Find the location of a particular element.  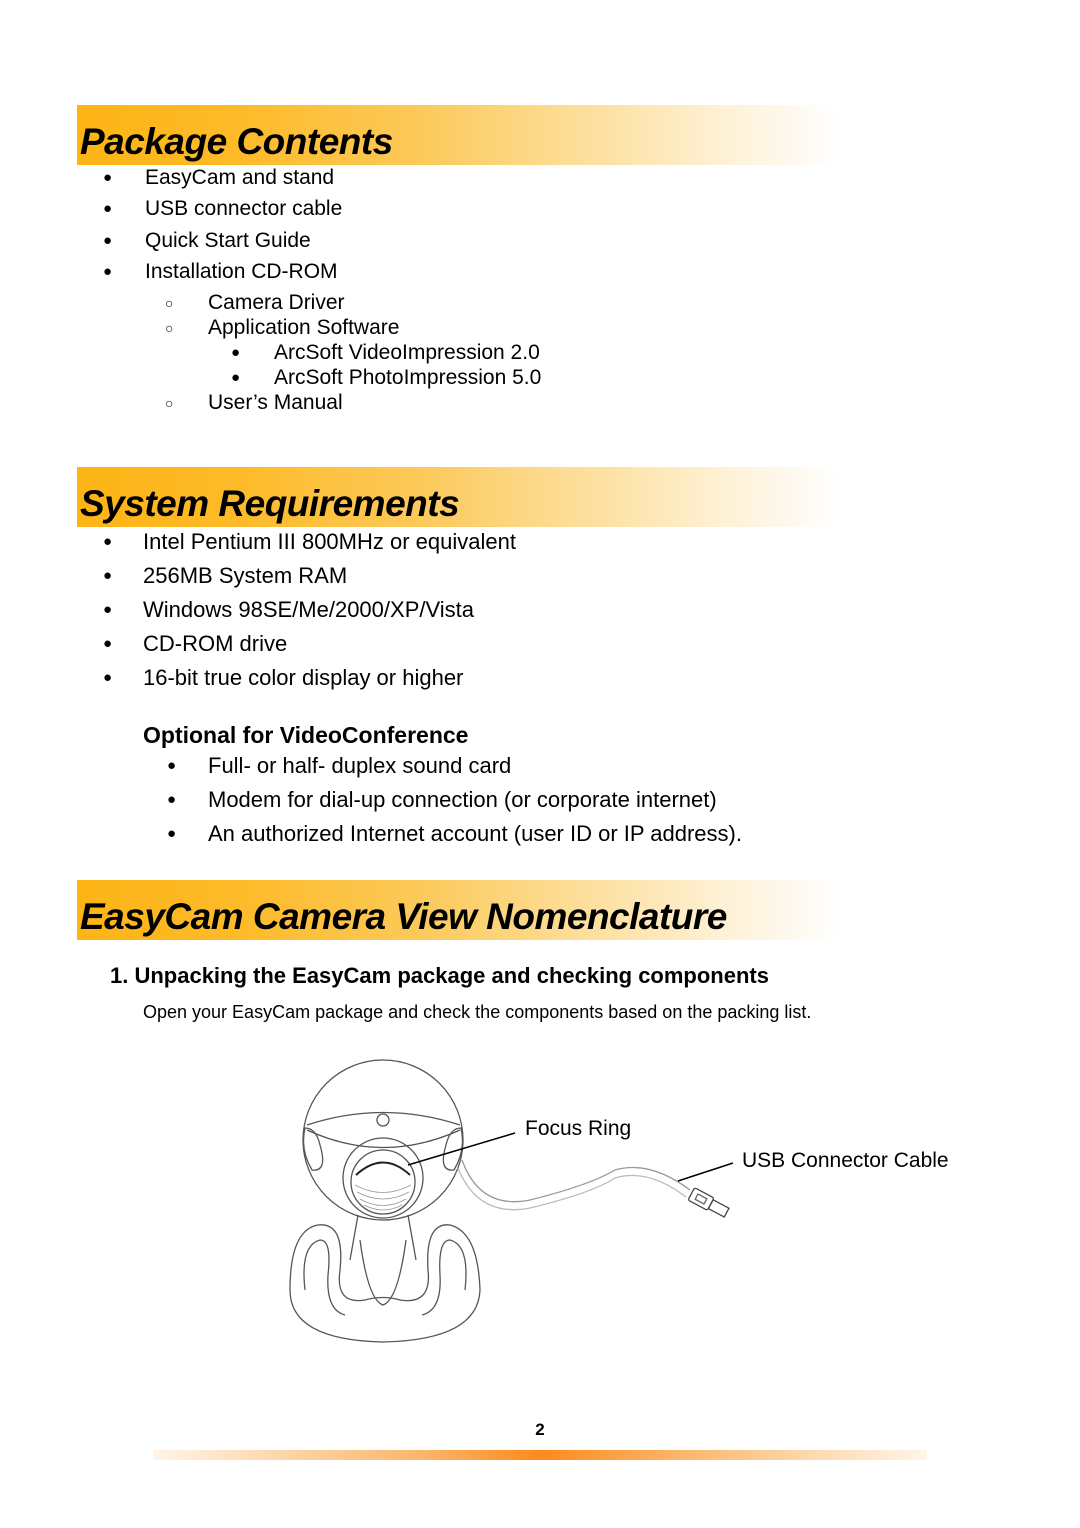

usb-cable-label: USB Connector Cable is located at coordinates (845, 1160).